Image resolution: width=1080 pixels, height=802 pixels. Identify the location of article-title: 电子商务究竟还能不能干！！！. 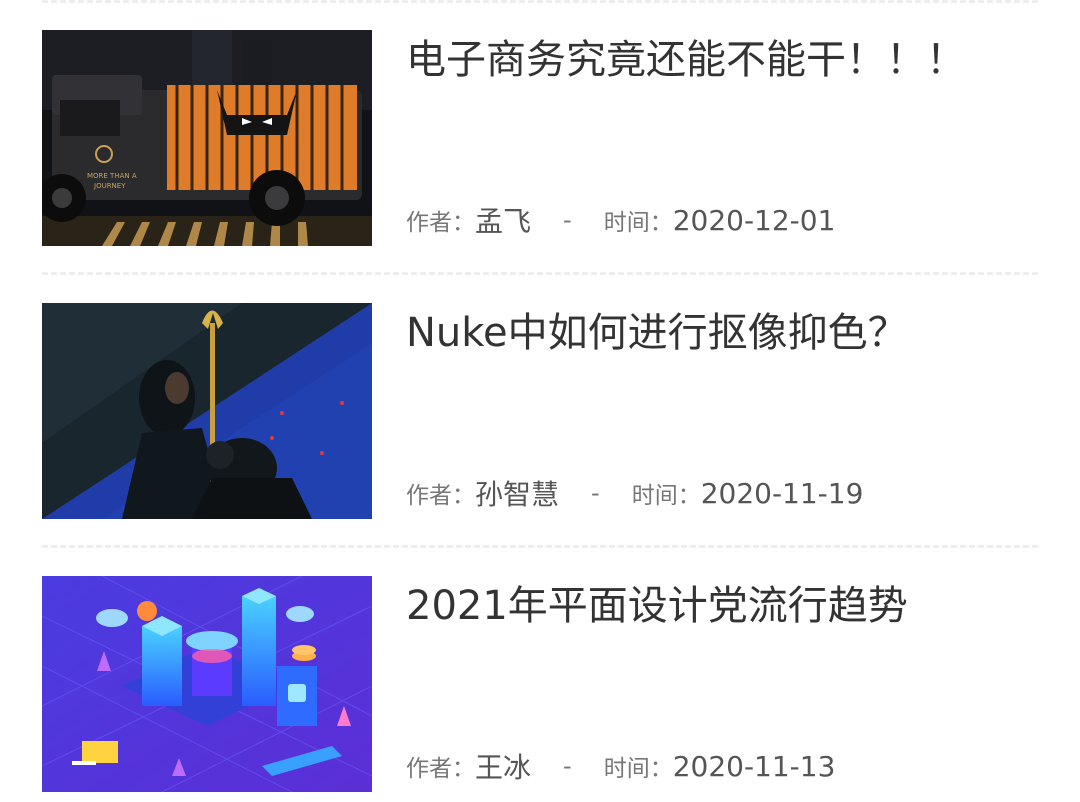
(686, 60).